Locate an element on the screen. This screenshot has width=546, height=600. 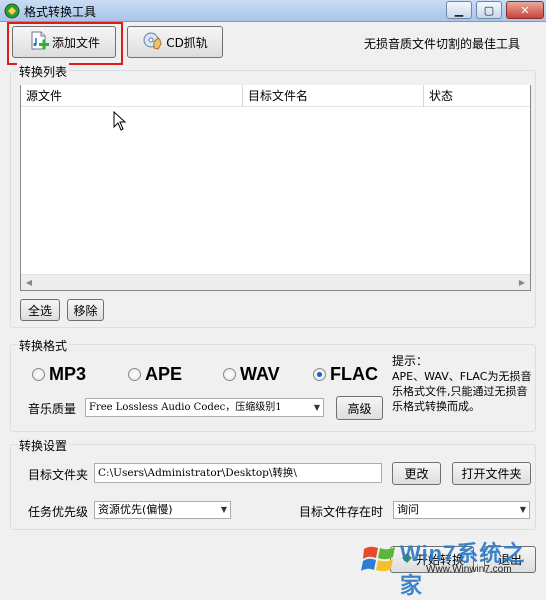
file-exists-label: 目标文件存在时 is located at coordinates (341, 512).